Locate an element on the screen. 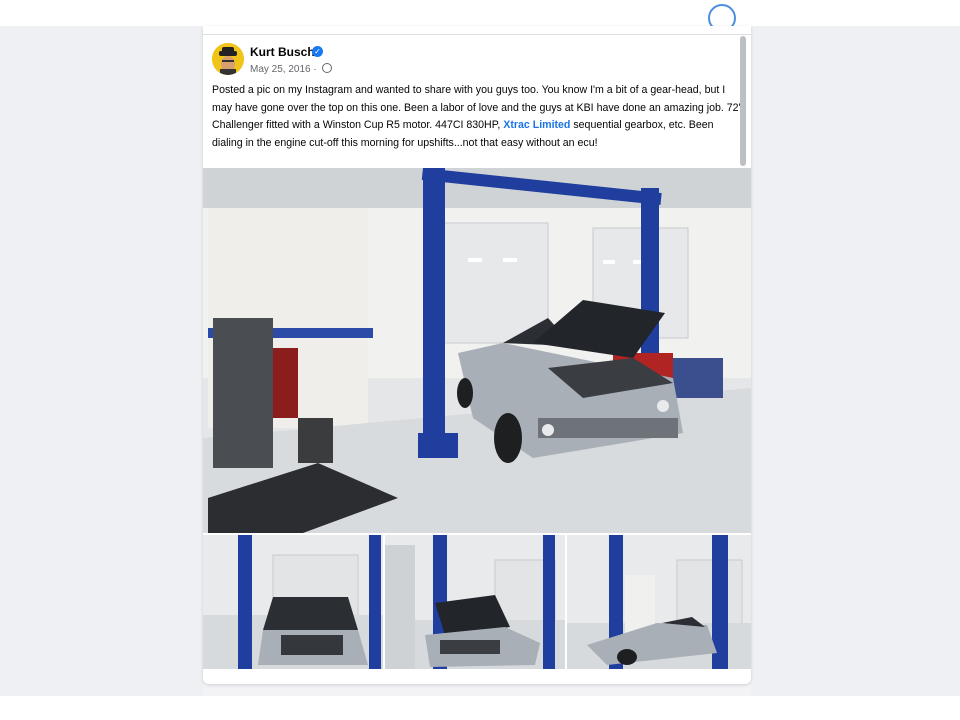  bottom-bar is located at coordinates (480, 708).